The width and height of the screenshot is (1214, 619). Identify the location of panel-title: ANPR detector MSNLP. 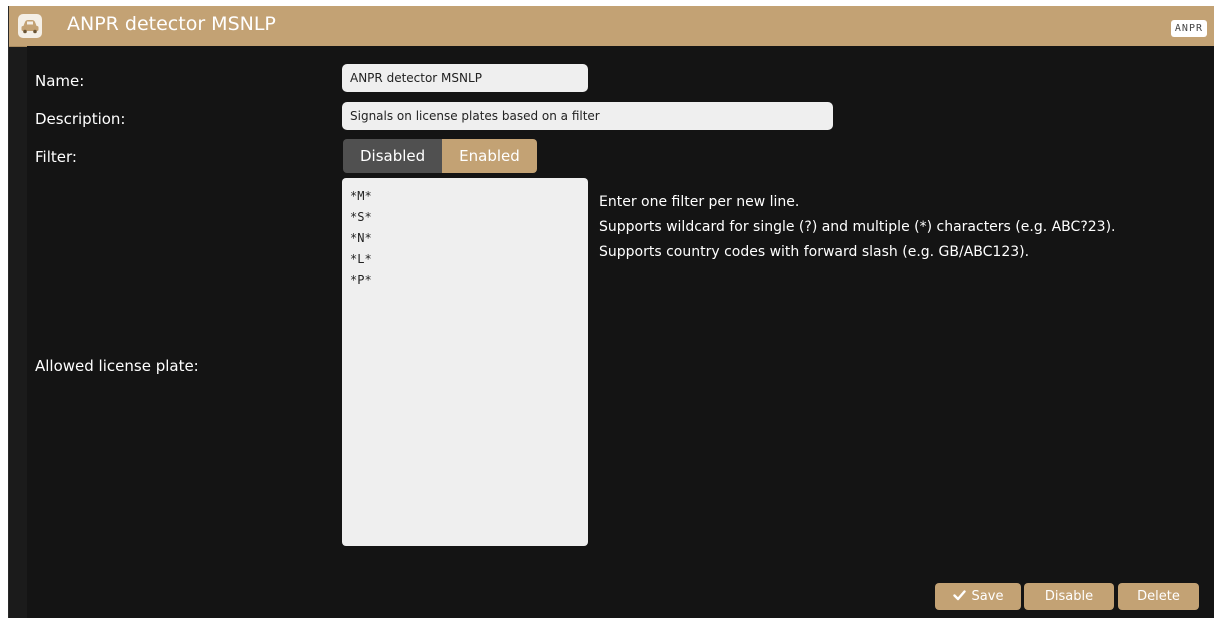
(171, 24).